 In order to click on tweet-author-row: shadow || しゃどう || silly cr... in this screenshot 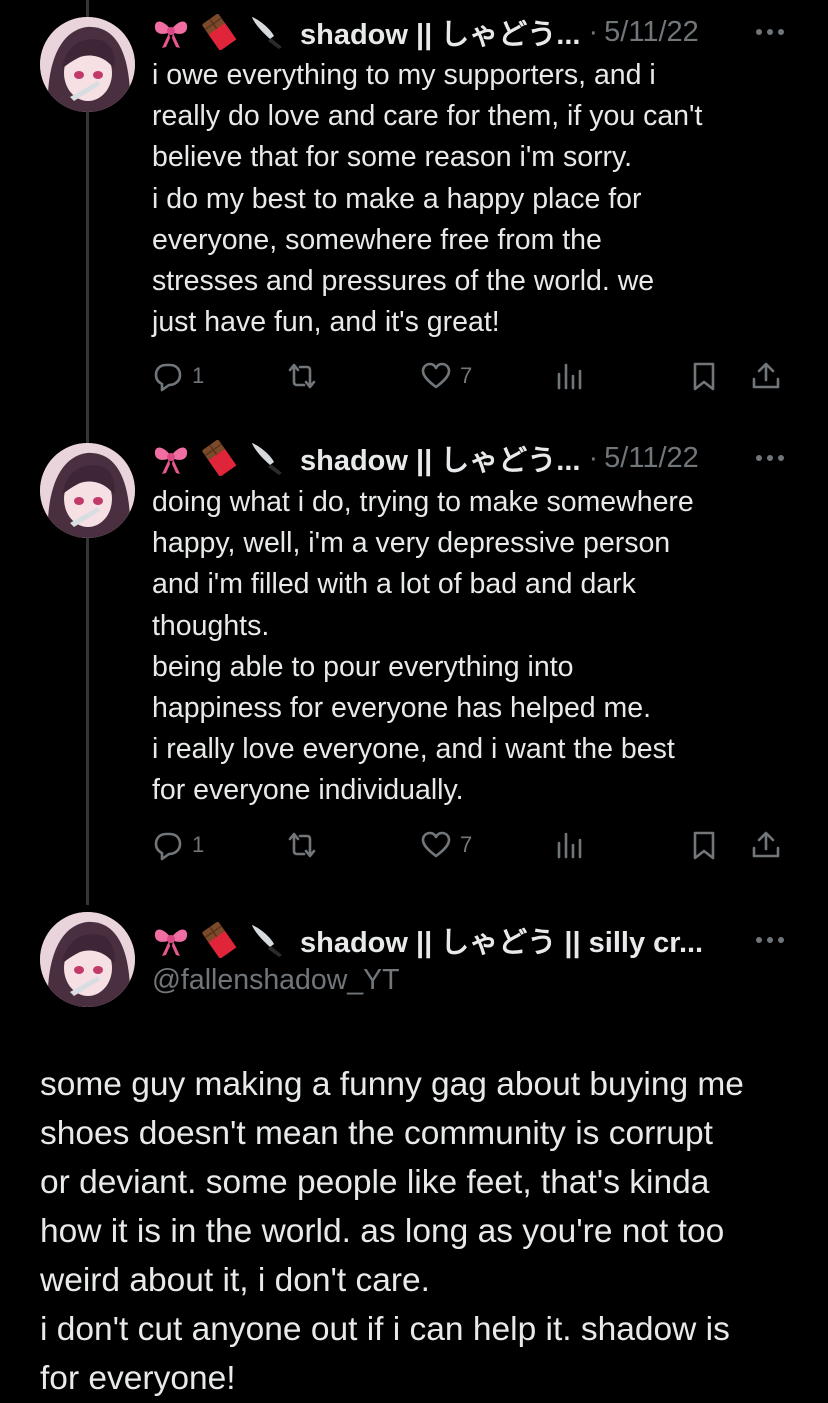, I will do `click(427, 940)`.